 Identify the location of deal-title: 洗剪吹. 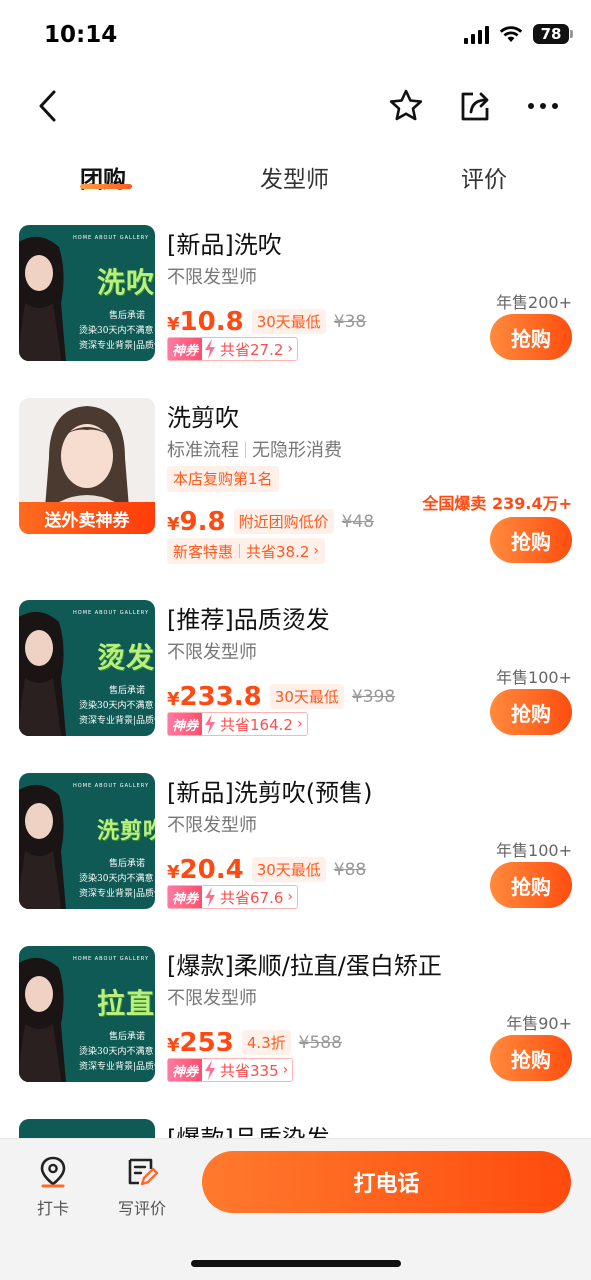
(203, 418).